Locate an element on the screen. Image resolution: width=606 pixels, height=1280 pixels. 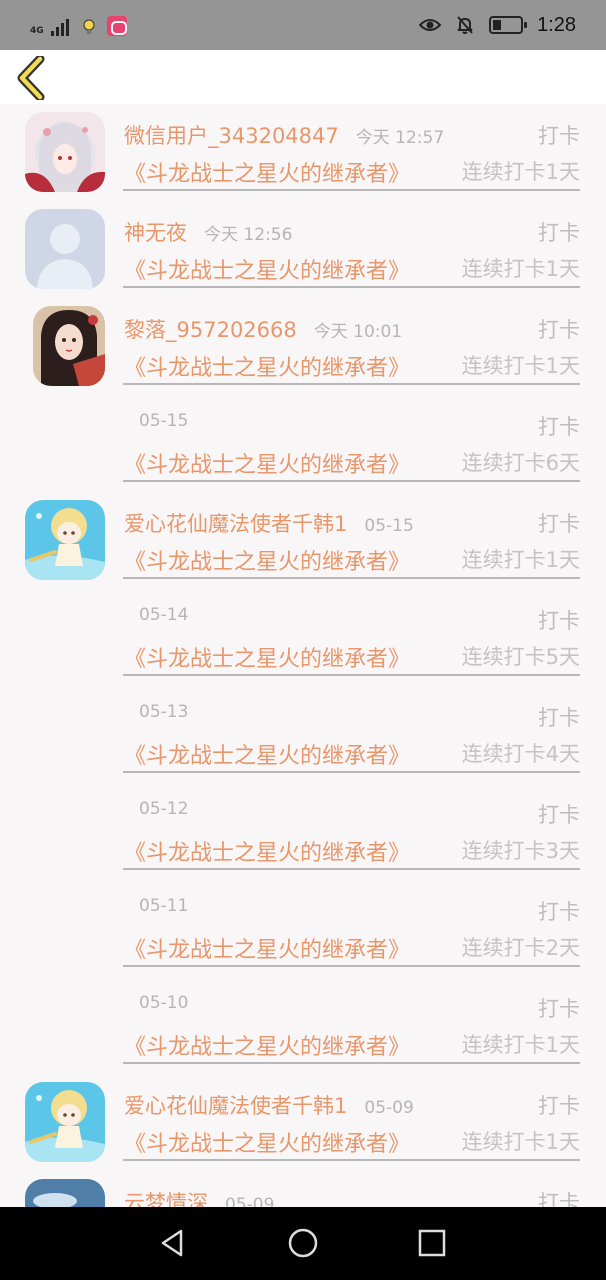
timestamp: 今天 12:56 is located at coordinates (248, 235).